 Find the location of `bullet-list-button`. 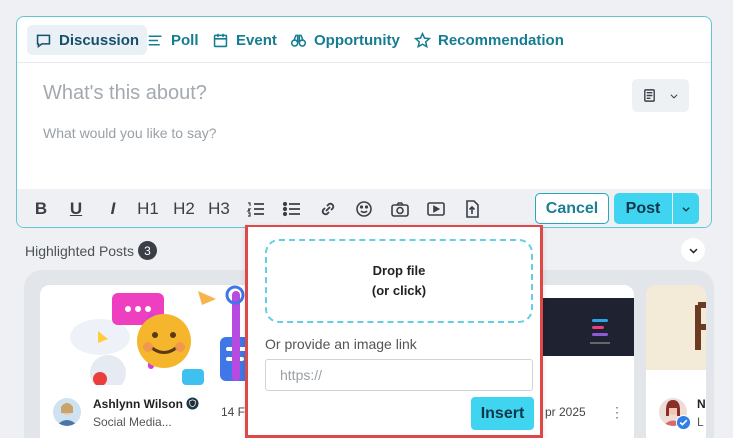

bullet-list-button is located at coordinates (292, 209).